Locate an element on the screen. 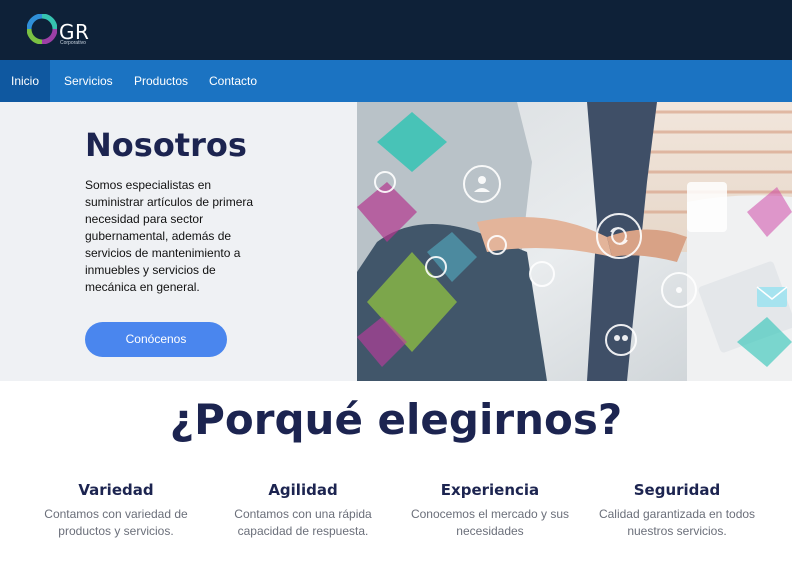 The image size is (792, 561). feature-title: Agilidad is located at coordinates (303, 490).